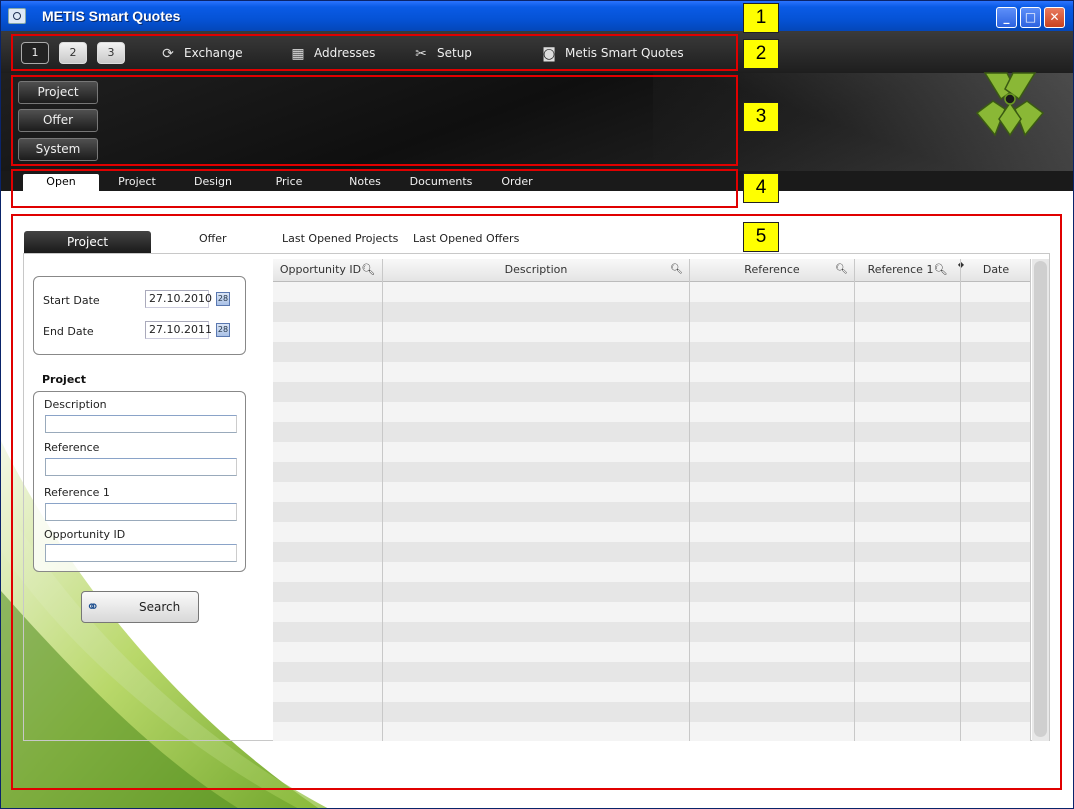 This screenshot has height=809, width=1074. I want to click on header-band: Project Offer System, so click(537, 122).